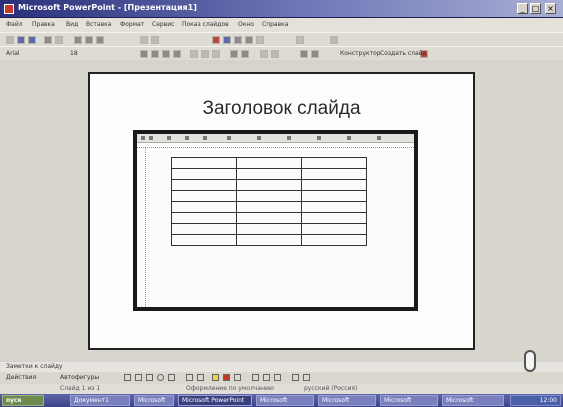  Describe the element at coordinates (550, 8) in the screenshot. I see `close-button: ×` at that location.